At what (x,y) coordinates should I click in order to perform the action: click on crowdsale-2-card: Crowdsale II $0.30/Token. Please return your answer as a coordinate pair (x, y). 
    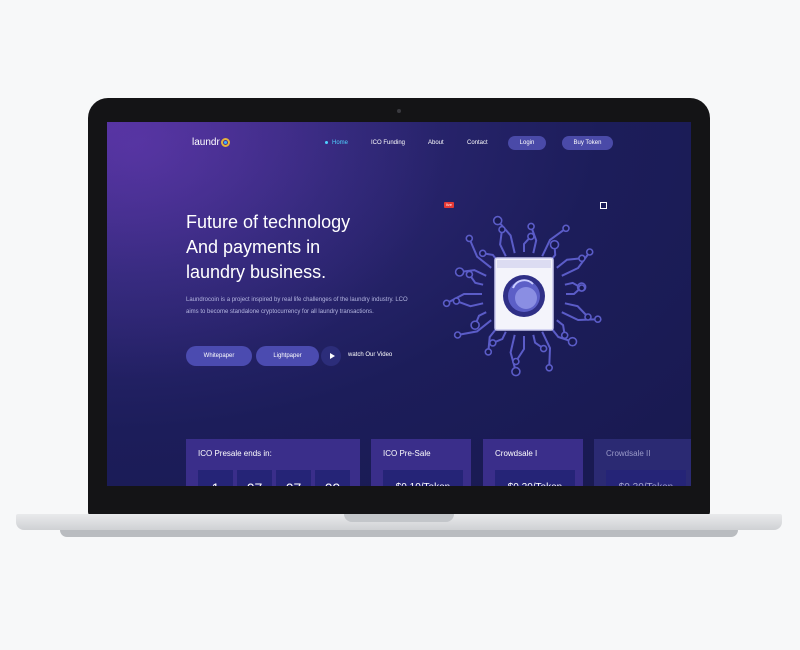
    Looking at the image, I should click on (642, 462).